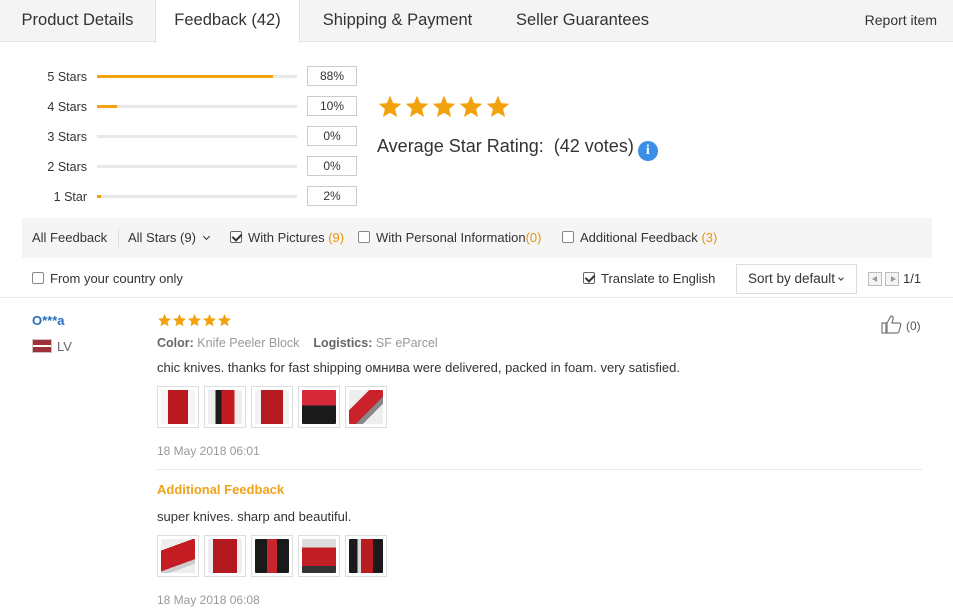  What do you see at coordinates (64, 346) in the screenshot?
I see `country-code: LV` at bounding box center [64, 346].